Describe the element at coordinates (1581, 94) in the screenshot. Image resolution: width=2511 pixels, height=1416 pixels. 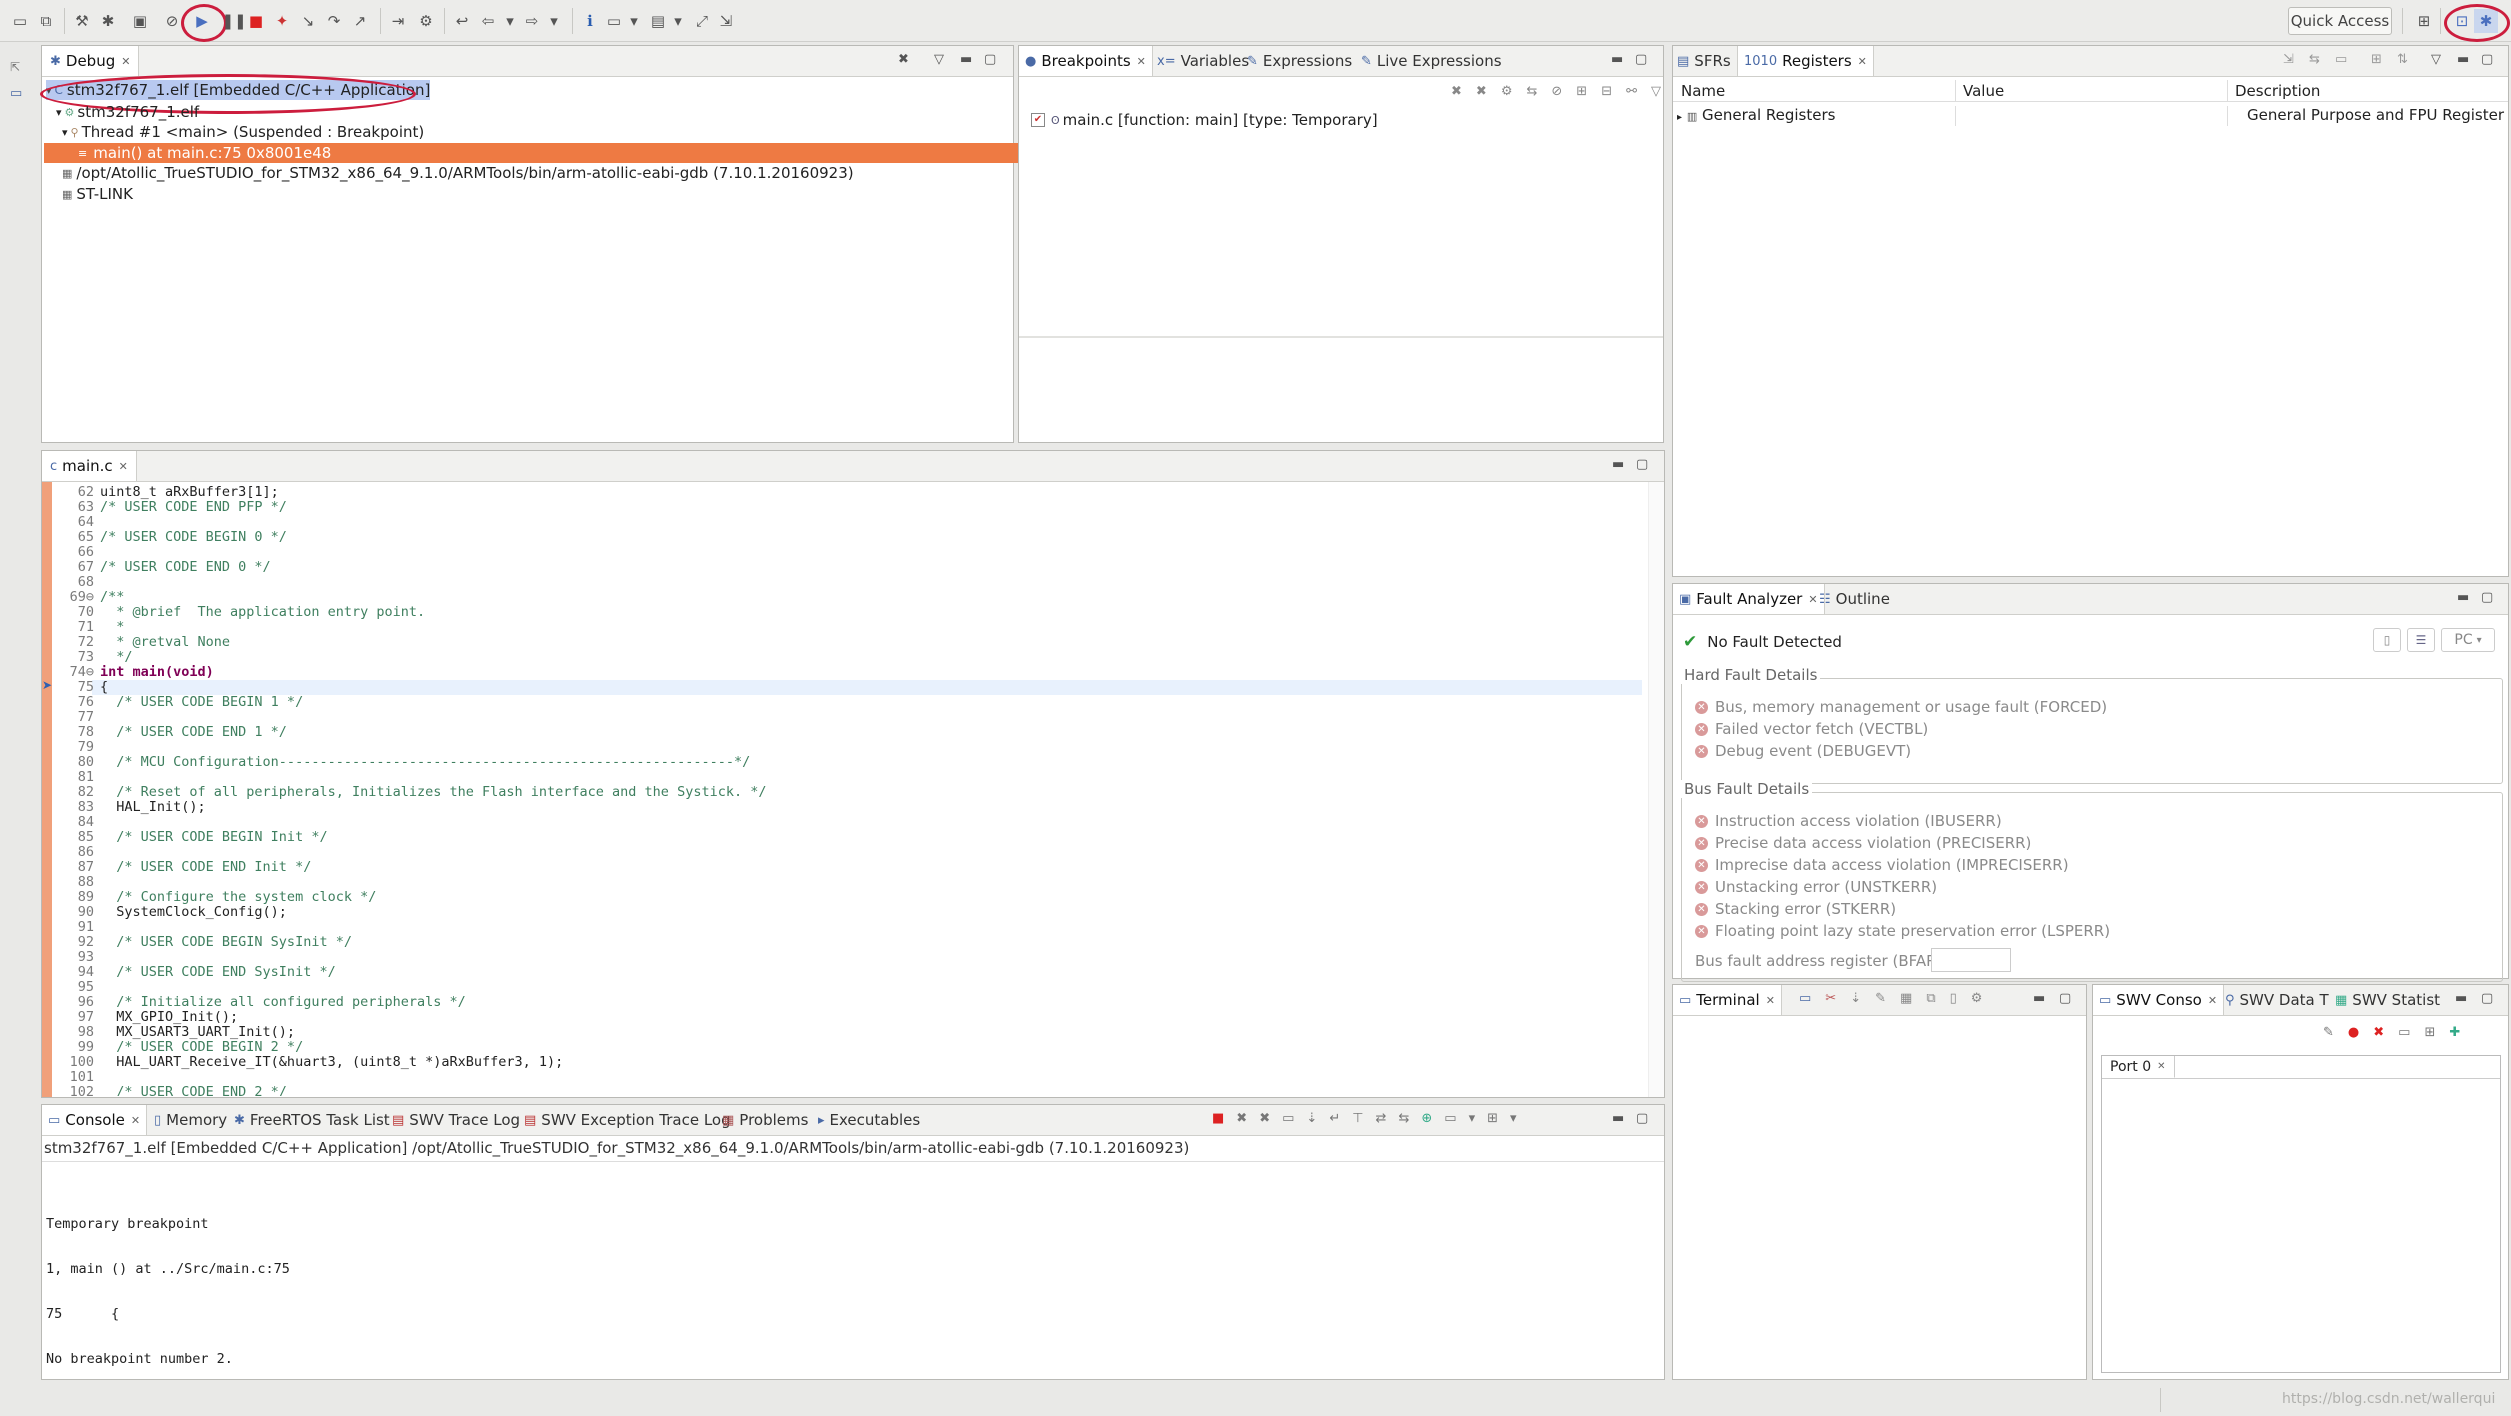
I see `expand-all-icon: ⊞` at that location.